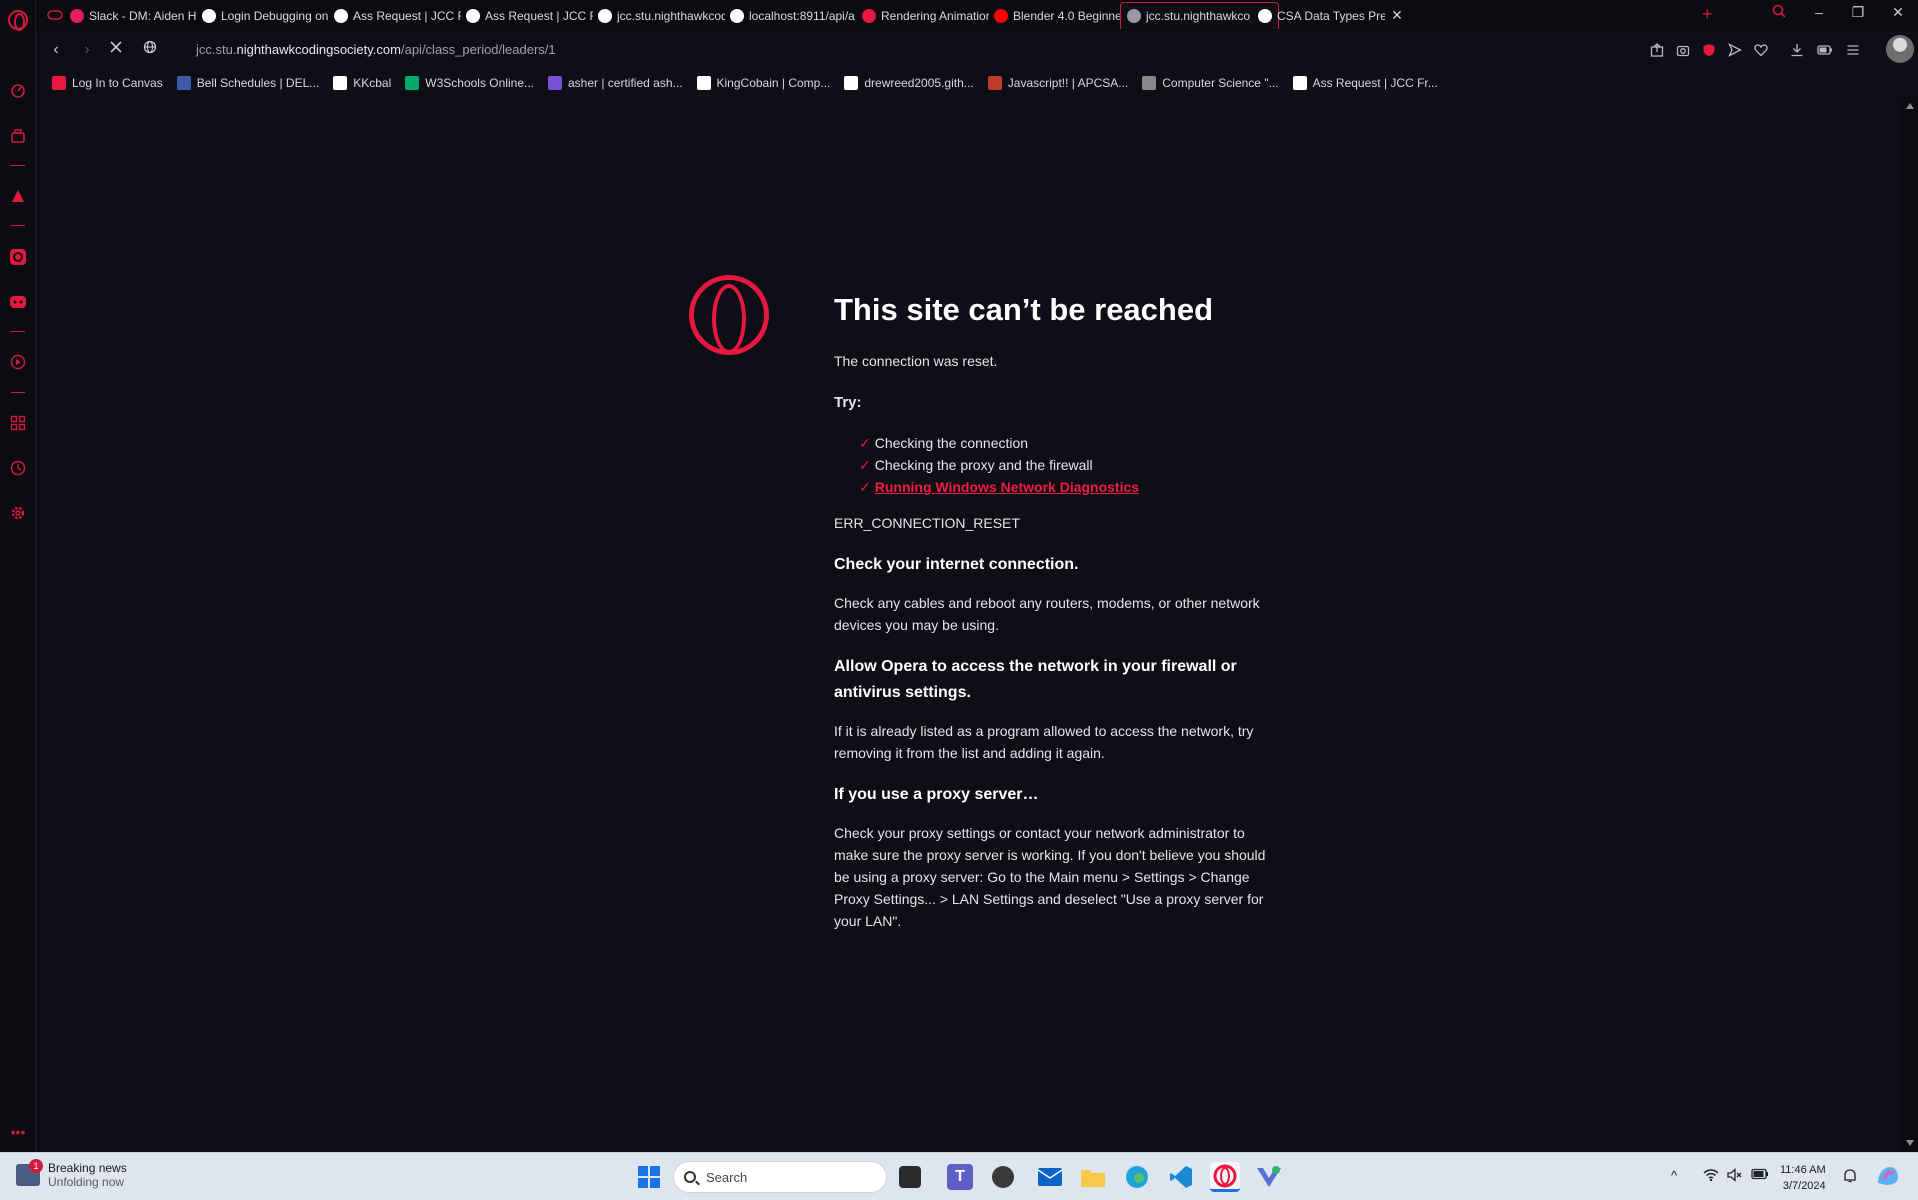  What do you see at coordinates (150, 50) in the screenshot?
I see `site-info-icon` at bounding box center [150, 50].